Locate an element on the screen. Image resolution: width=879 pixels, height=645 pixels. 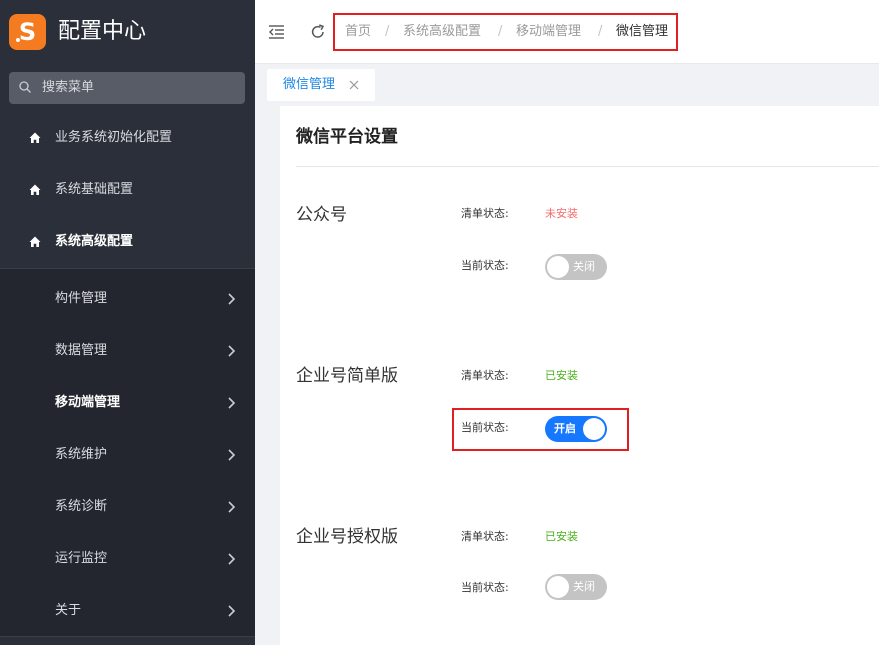
top-header: 首页 / 系统高级配置 / 移动端管理 / 微信管理 is located at coordinates (567, 32).